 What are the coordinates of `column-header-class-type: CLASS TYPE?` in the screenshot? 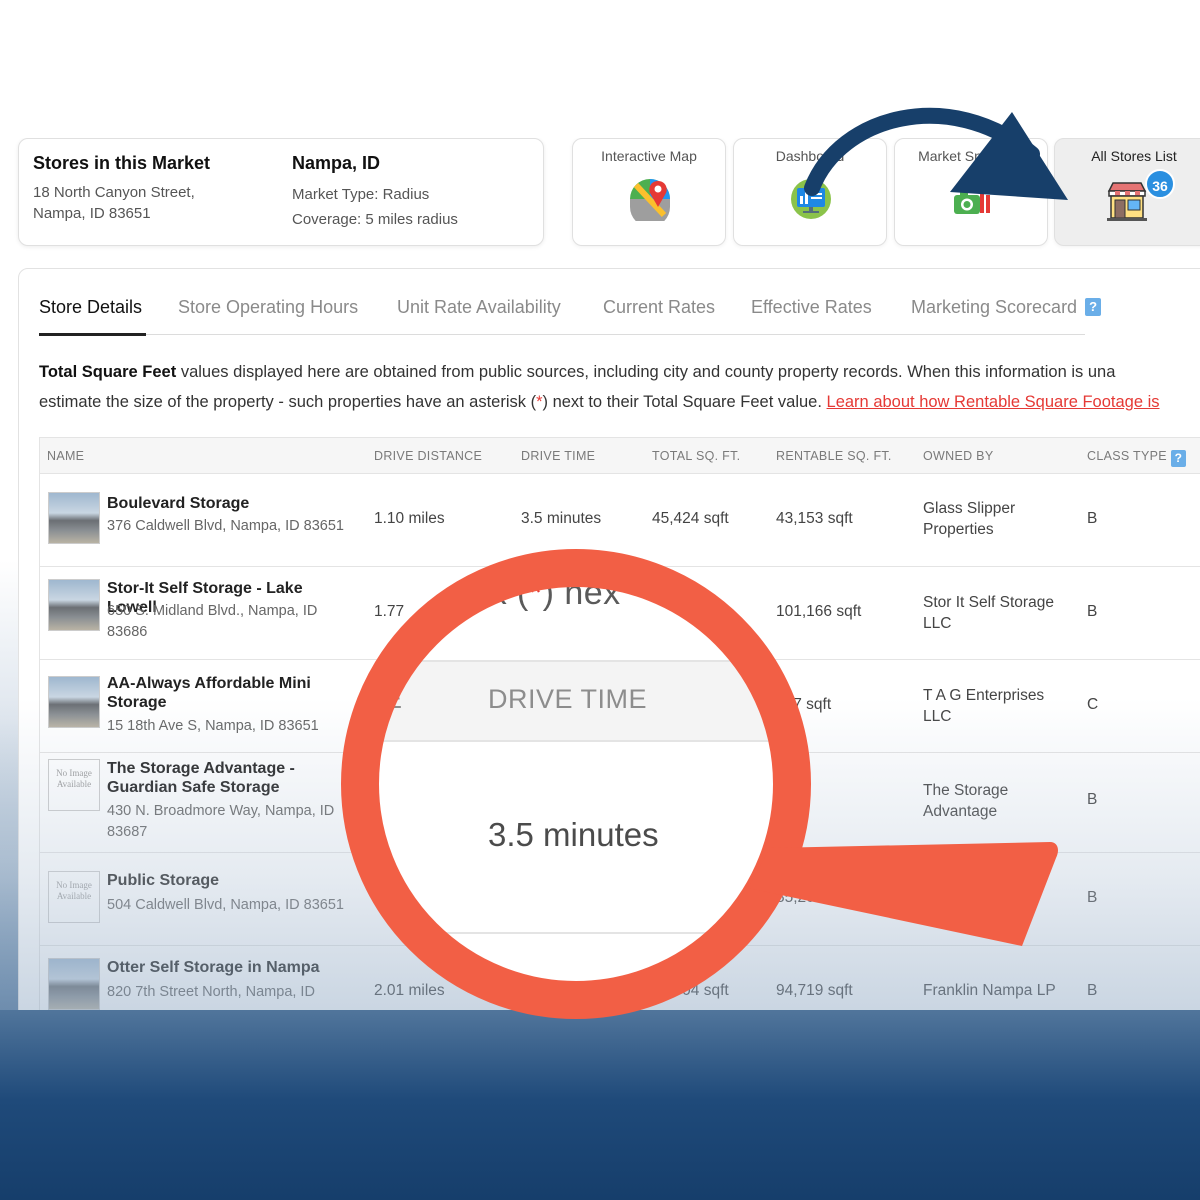 It's located at (1136, 458).